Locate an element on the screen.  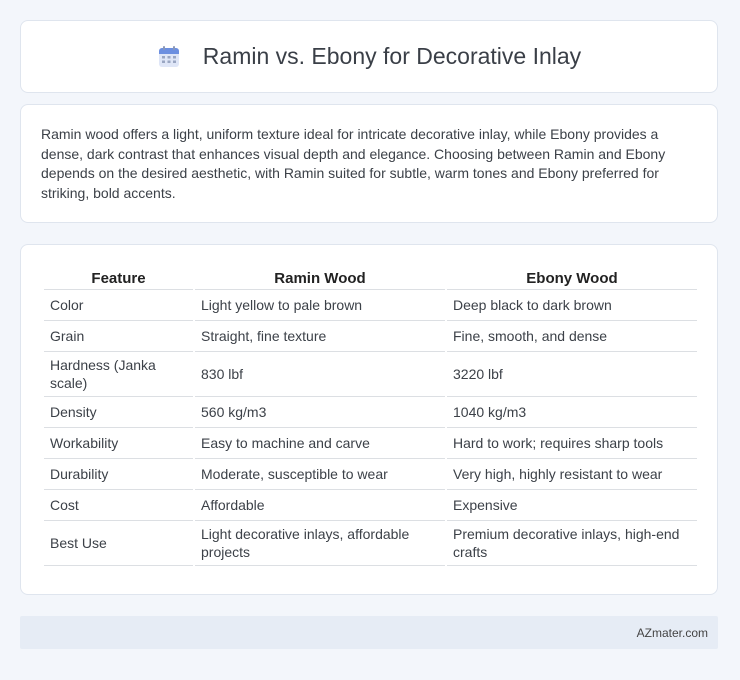
ramin-cell: 560 kg/m3 is located at coordinates (320, 412).